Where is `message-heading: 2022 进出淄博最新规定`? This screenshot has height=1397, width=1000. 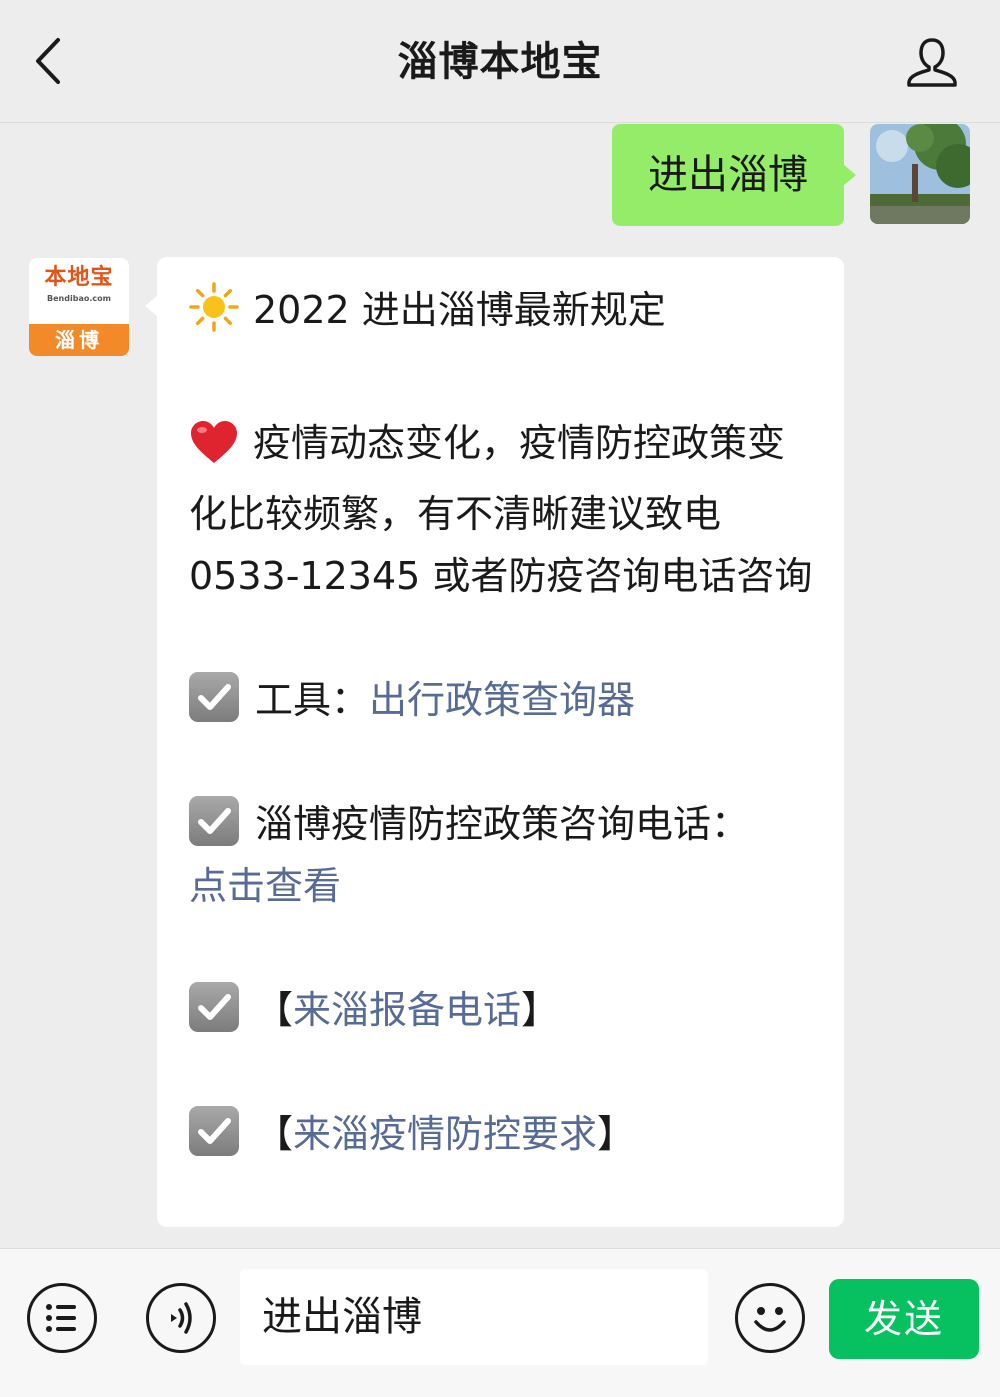 message-heading: 2022 进出淄博最新规定 is located at coordinates (504, 314).